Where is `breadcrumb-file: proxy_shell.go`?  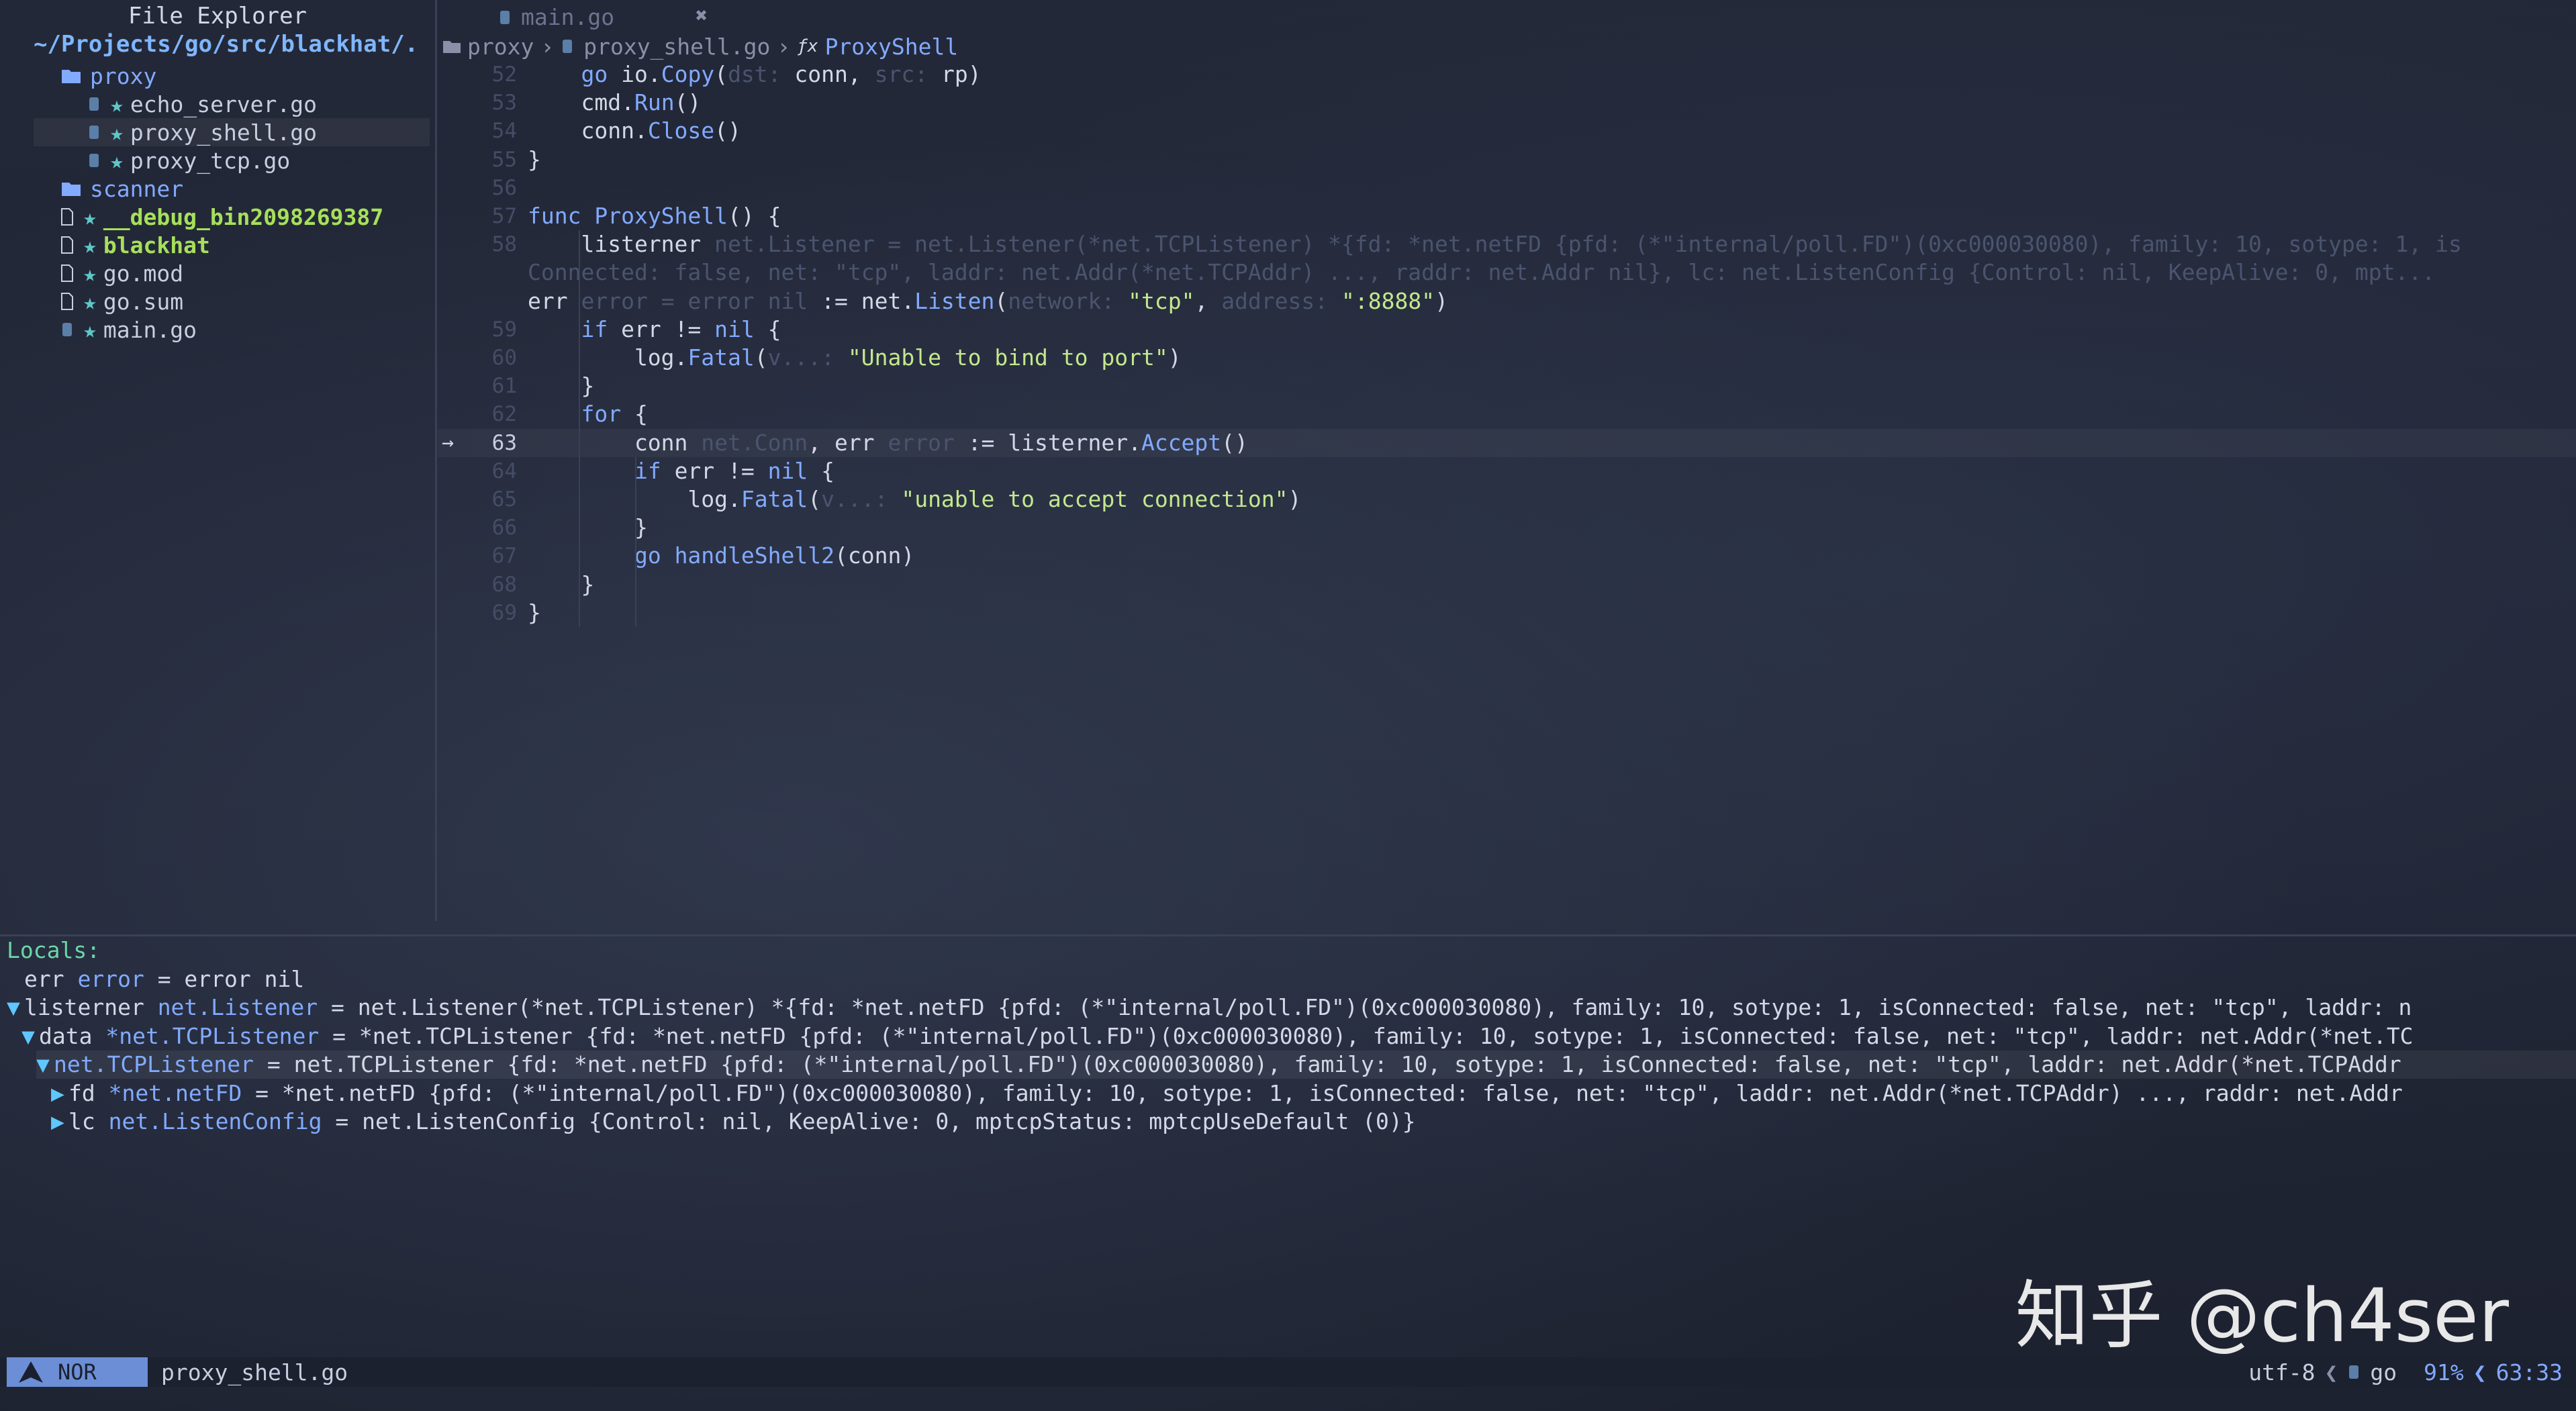
breadcrumb-file: proxy_shell.go is located at coordinates (676, 47).